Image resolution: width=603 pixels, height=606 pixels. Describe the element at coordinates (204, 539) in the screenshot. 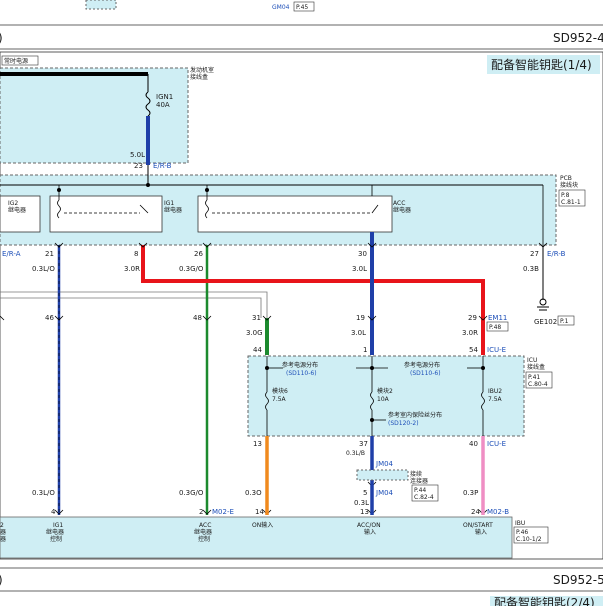

I see `ibu-label-2-l3: 控制` at that location.